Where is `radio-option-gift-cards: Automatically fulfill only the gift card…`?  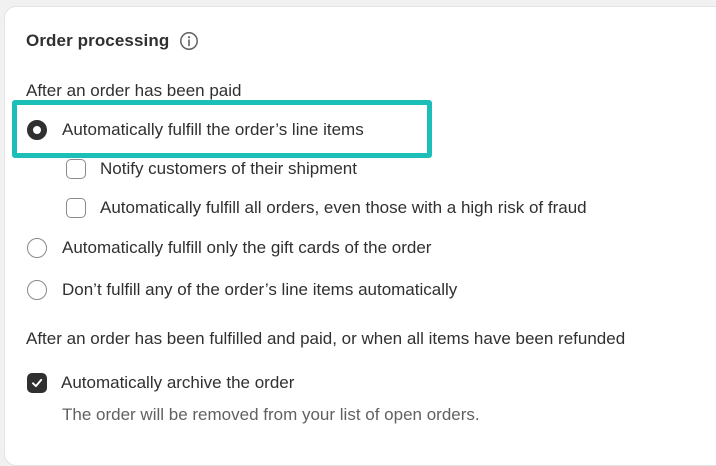
radio-option-gift-cards: Automatically fulfill only the gift card… is located at coordinates (229, 248).